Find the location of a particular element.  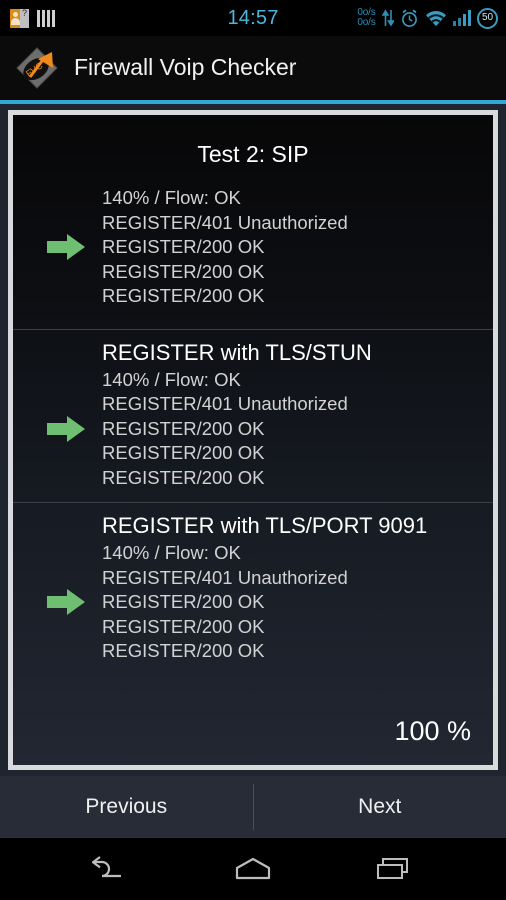

navigation-button-bar: Previous Next is located at coordinates (253, 807).